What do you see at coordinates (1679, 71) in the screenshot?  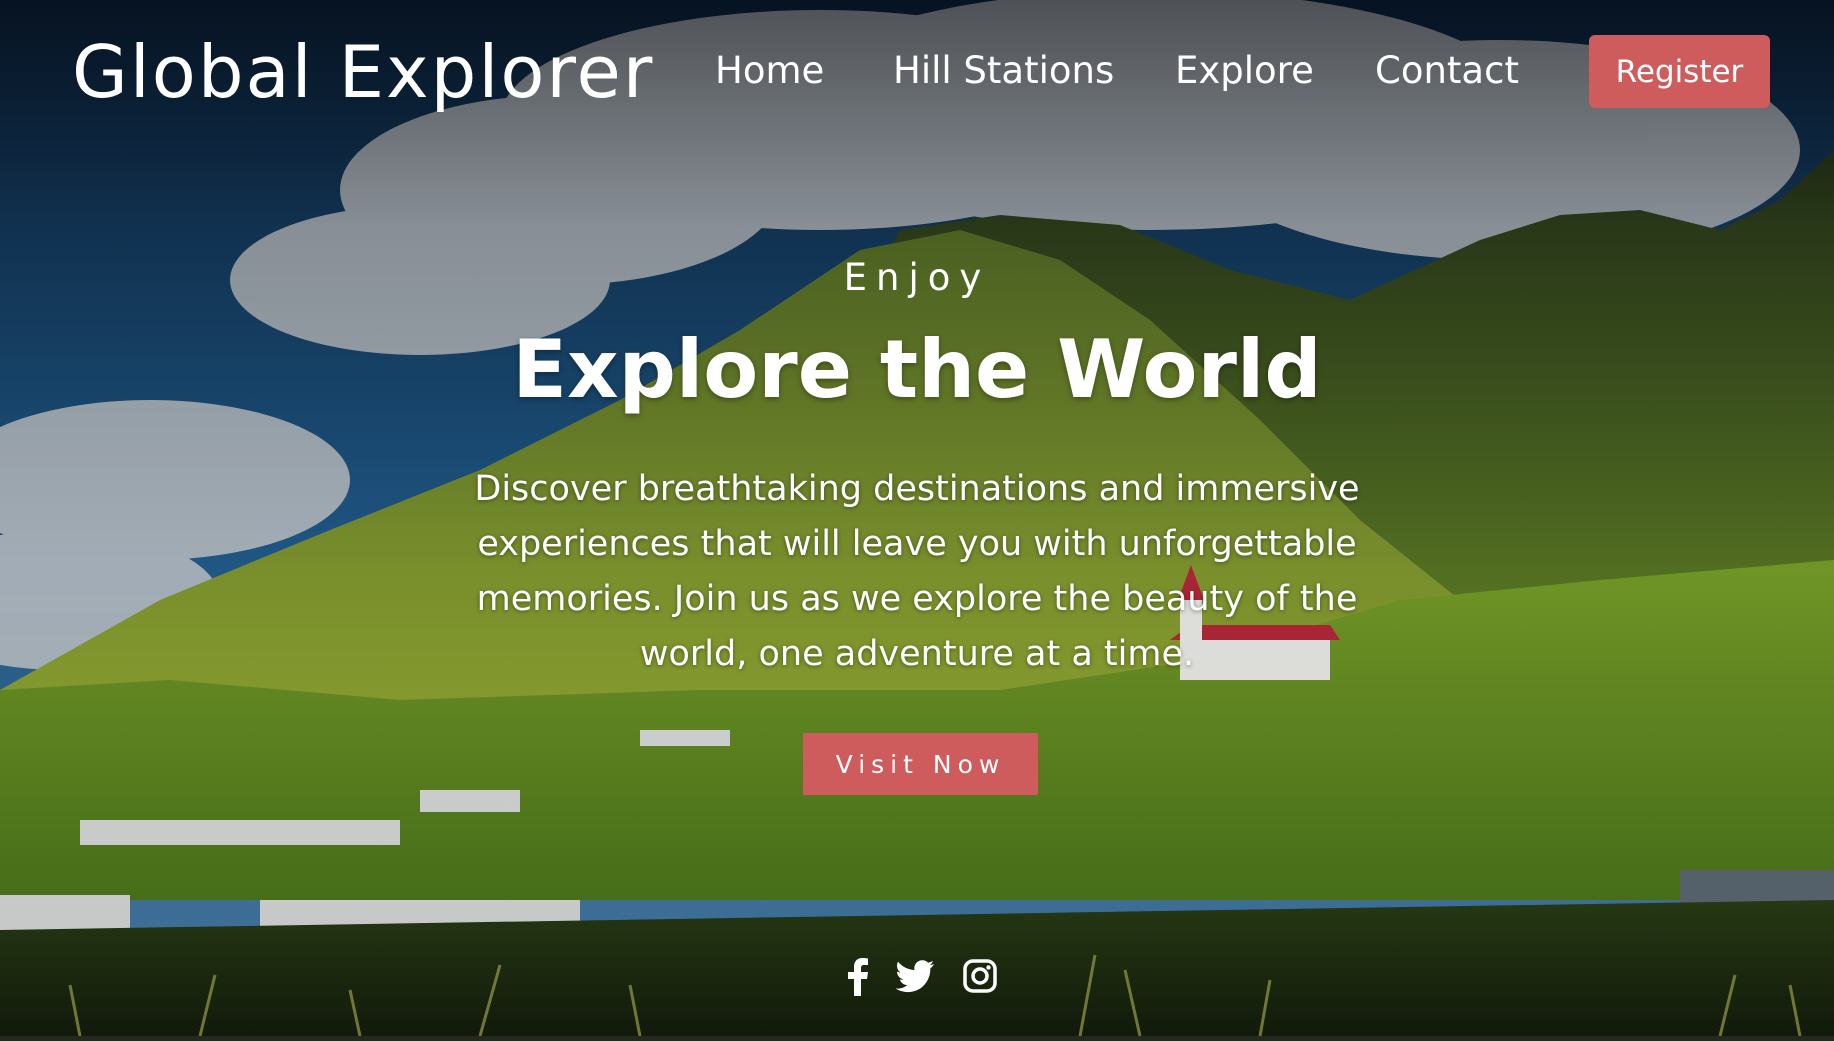 I see `register-button: Register` at bounding box center [1679, 71].